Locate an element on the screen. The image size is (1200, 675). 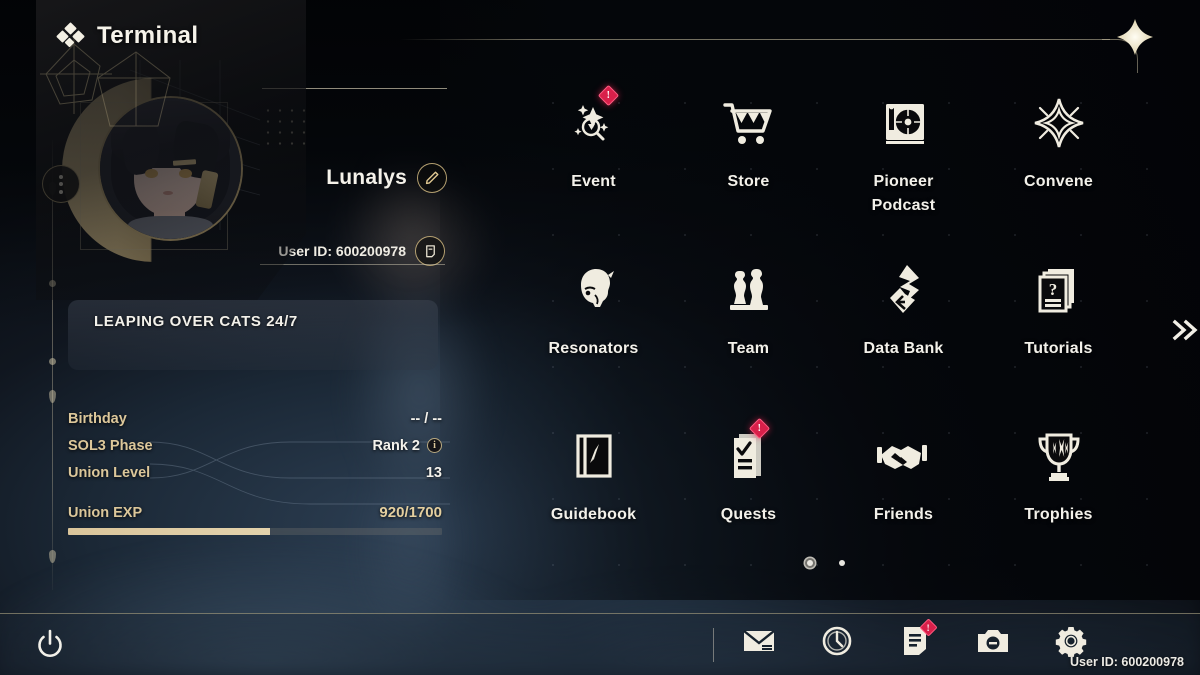
settings-gear-icon is located at coordinates (1071, 641).